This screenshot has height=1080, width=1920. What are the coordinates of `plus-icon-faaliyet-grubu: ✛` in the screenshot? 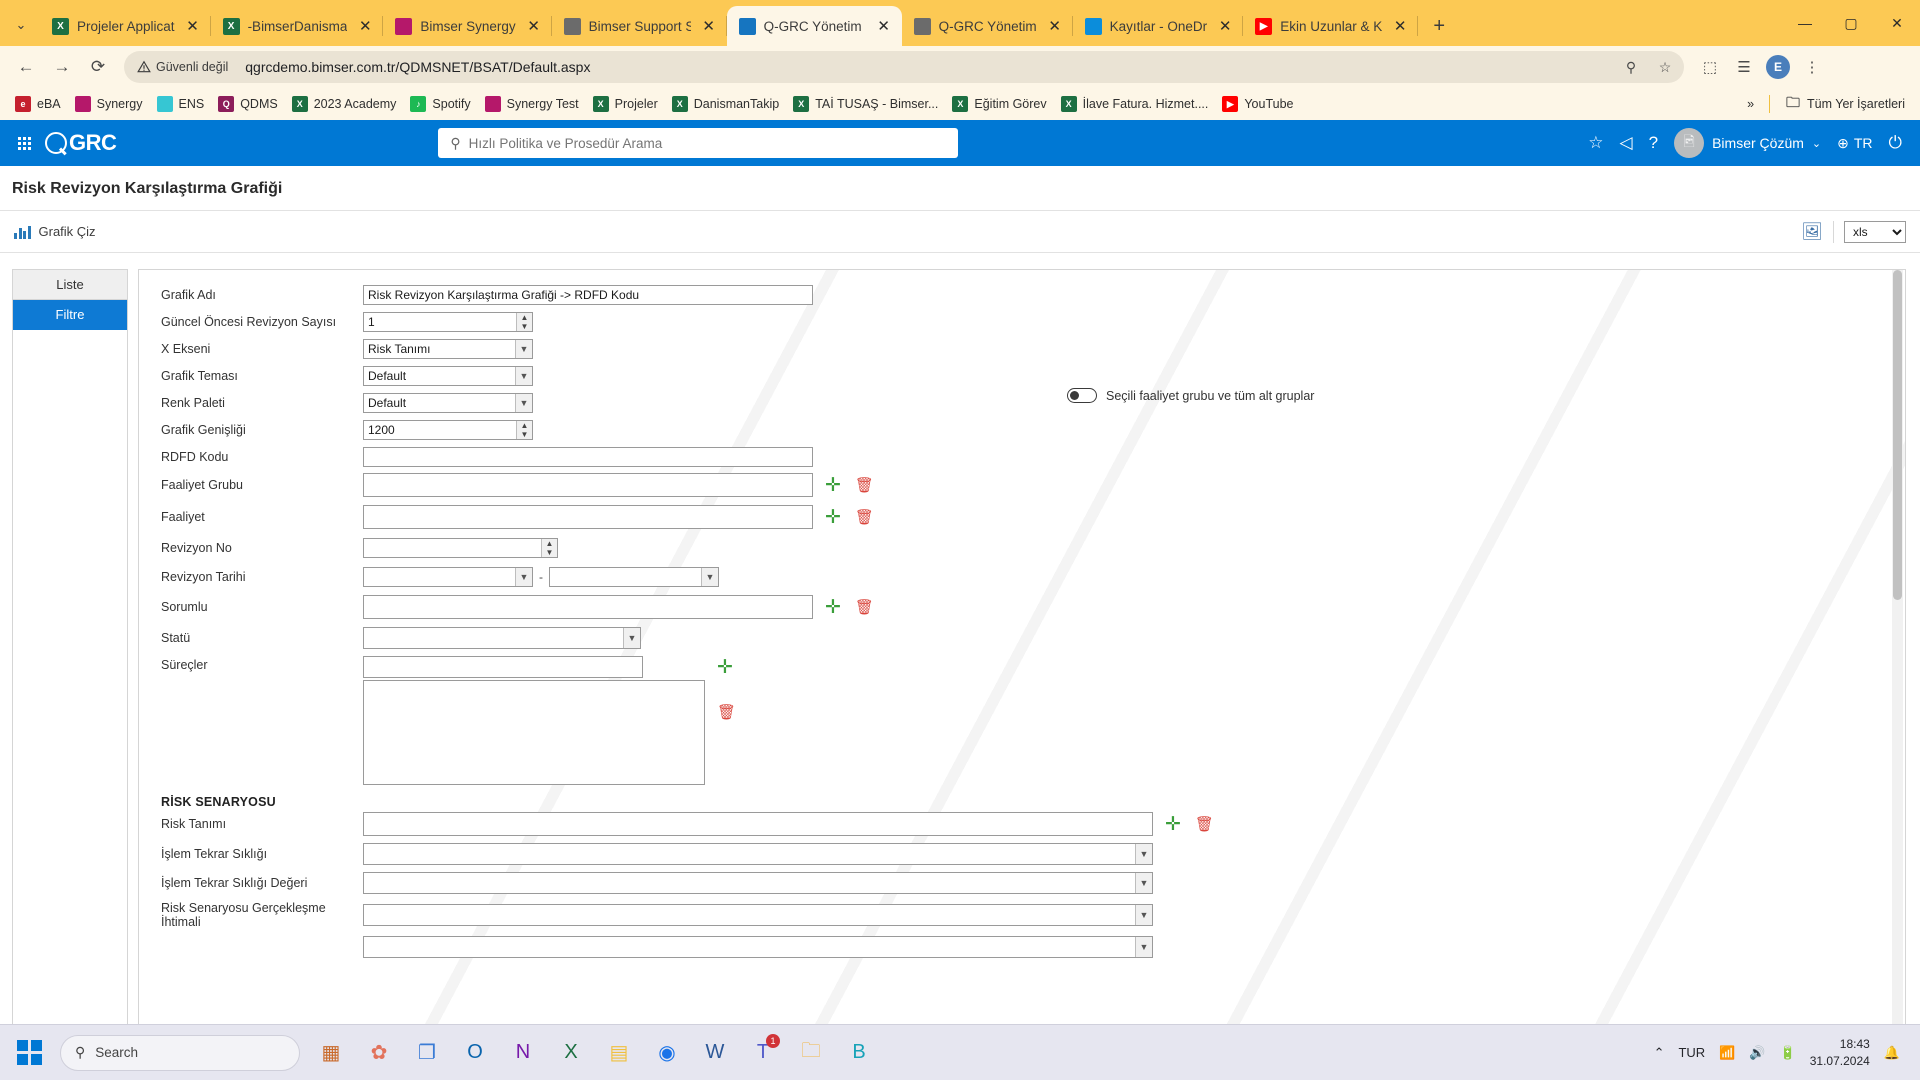 It's located at (833, 485).